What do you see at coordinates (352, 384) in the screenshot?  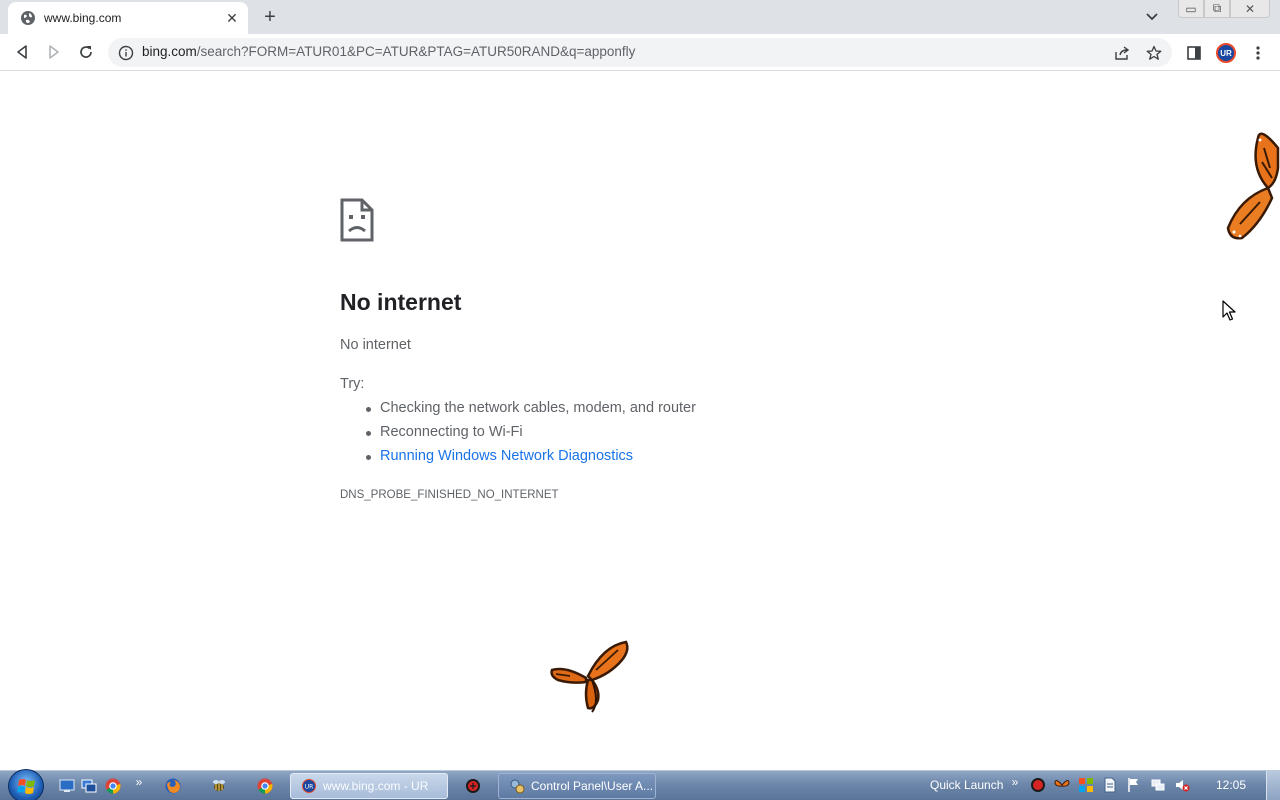 I see `try-label: Try:` at bounding box center [352, 384].